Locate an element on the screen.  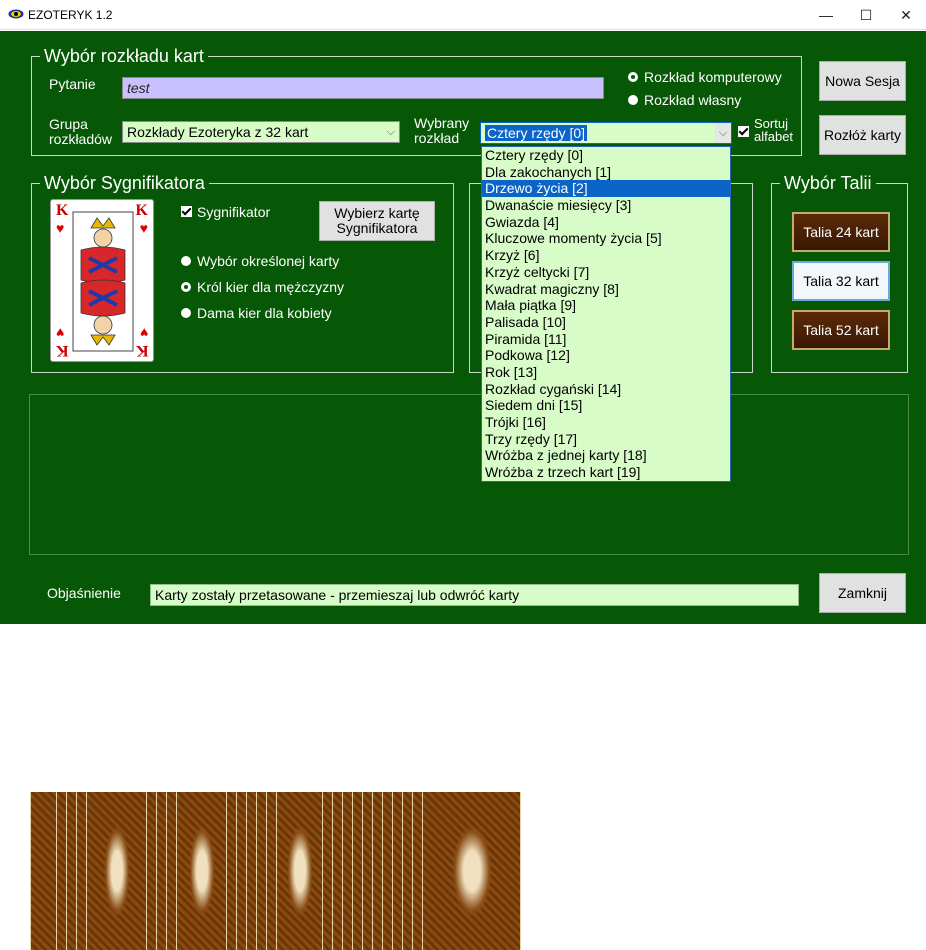
dropdown-item: Piramida [11] is located at coordinates (606, 339).